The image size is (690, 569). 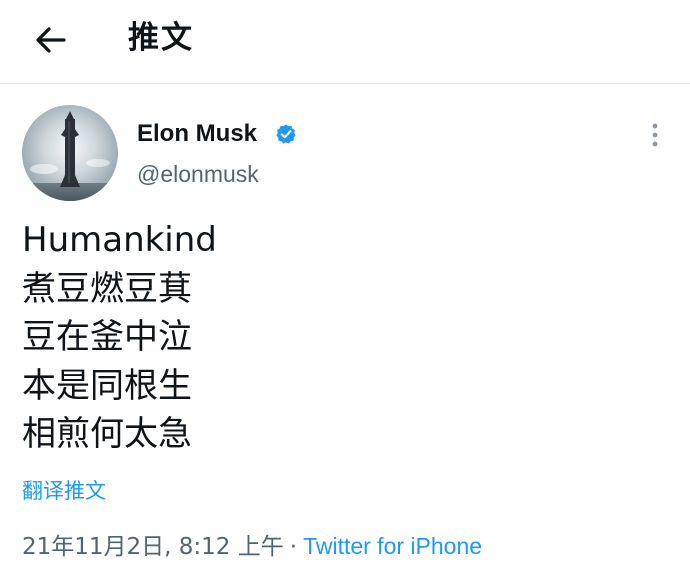 I want to click on vertical-ellipsis-icon, so click(x=655, y=135).